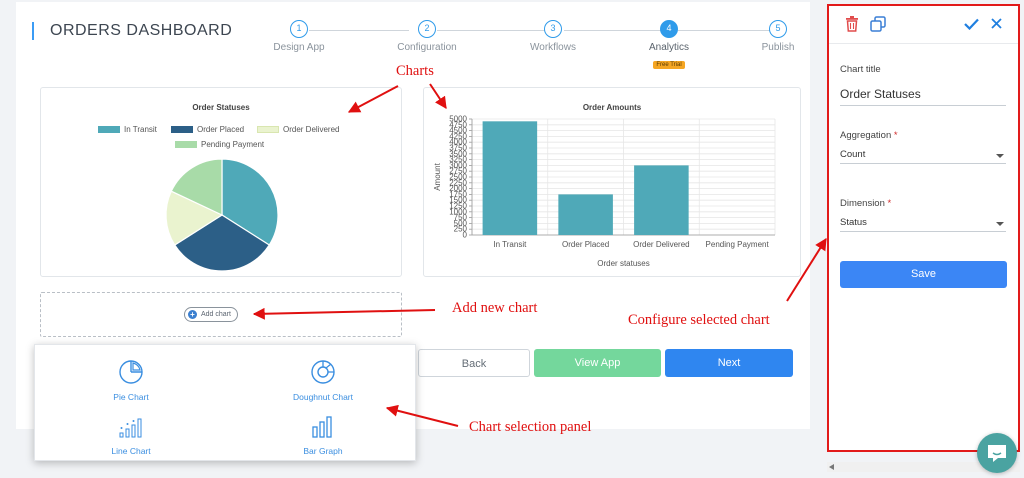  Describe the element at coordinates (344, 313) in the screenshot. I see `add-chart-arrow` at that location.